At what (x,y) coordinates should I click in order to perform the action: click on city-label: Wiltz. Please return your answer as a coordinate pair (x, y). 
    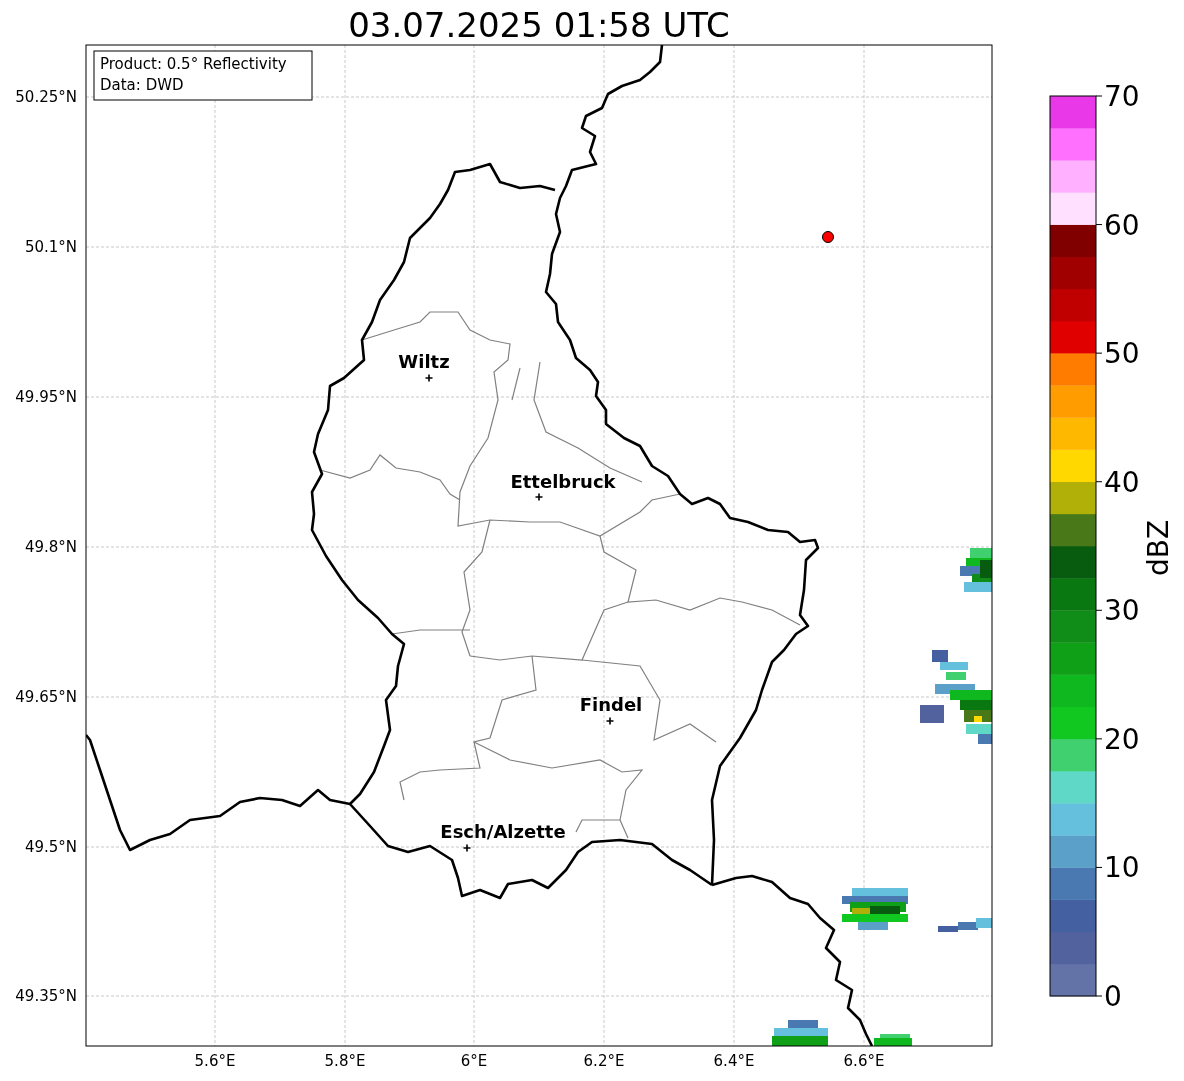
    Looking at the image, I should click on (424, 361).